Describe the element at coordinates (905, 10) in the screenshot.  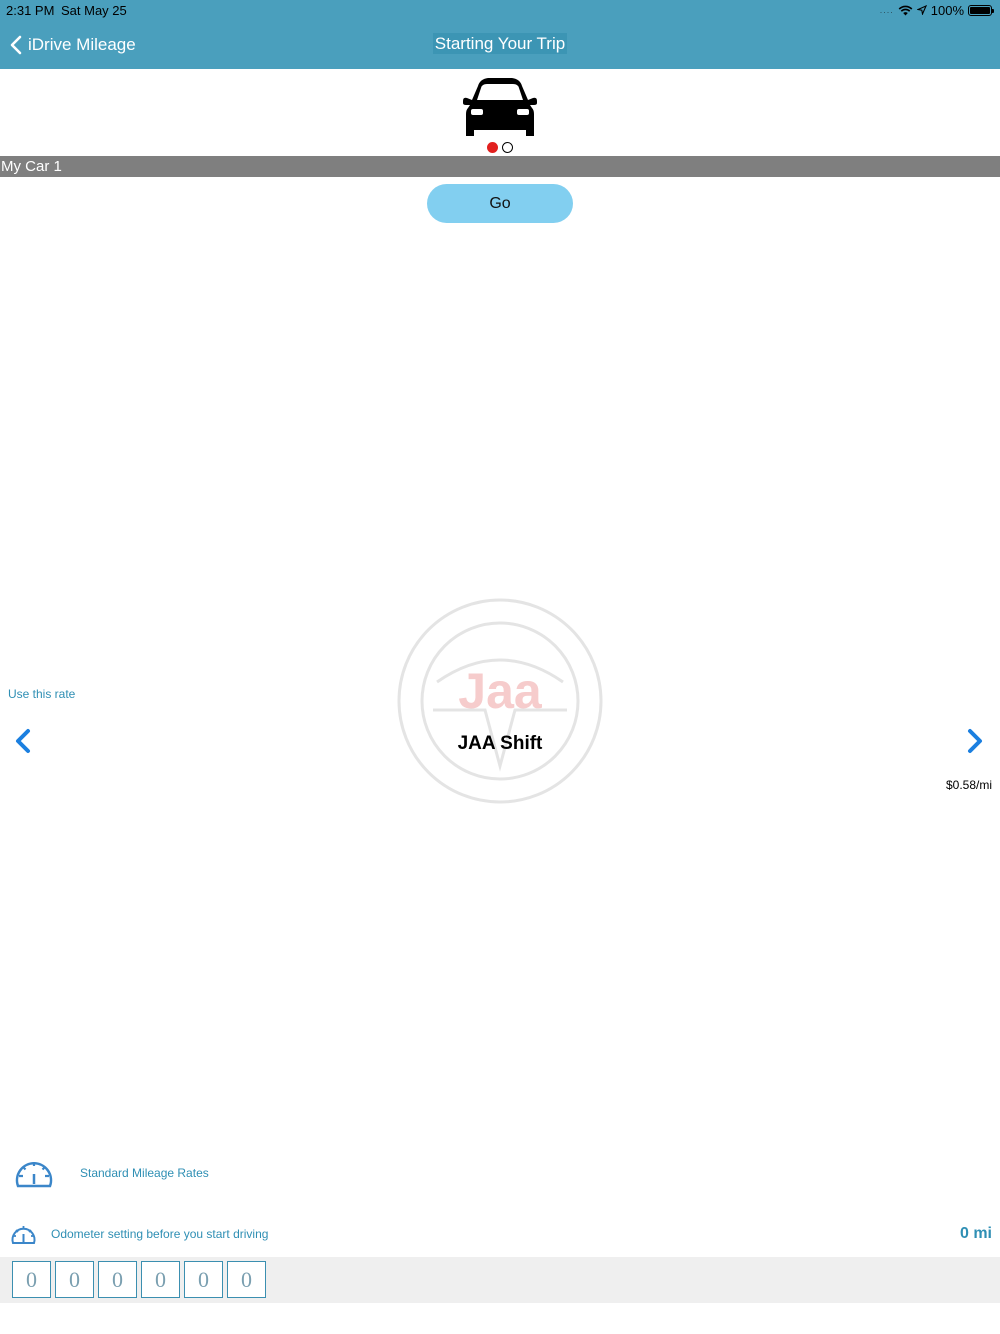
I see `wifi-icon` at that location.